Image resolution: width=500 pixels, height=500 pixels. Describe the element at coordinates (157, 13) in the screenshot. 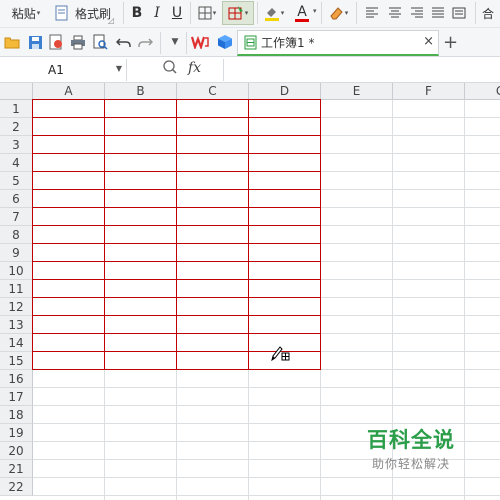

I see `italic-button: I` at that location.